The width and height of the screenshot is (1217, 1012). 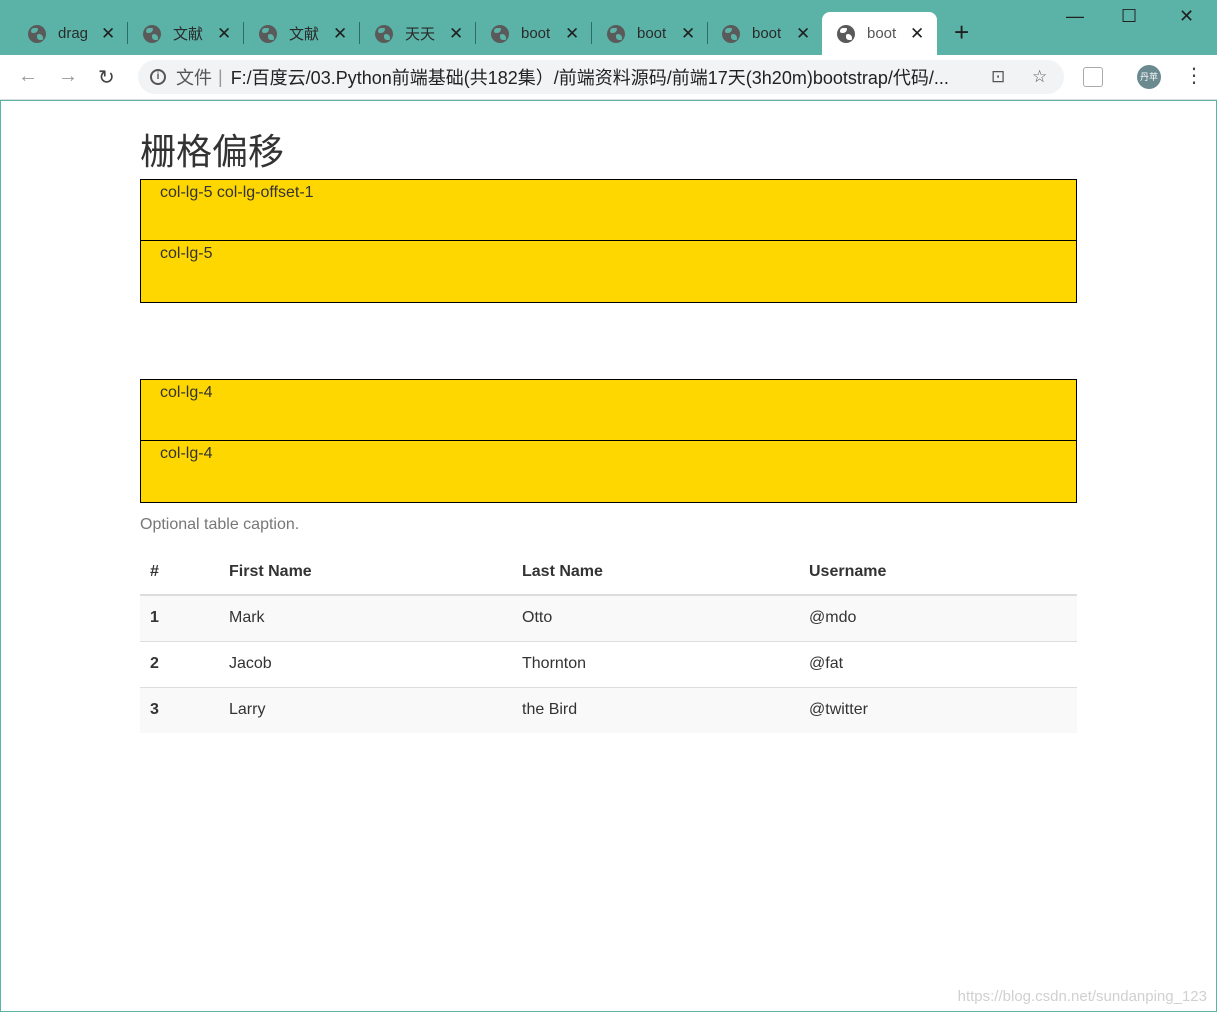 I want to click on grid-row-offset: col-lg-5 col-lg-offset-1 col-lg-5, so click(x=608, y=241).